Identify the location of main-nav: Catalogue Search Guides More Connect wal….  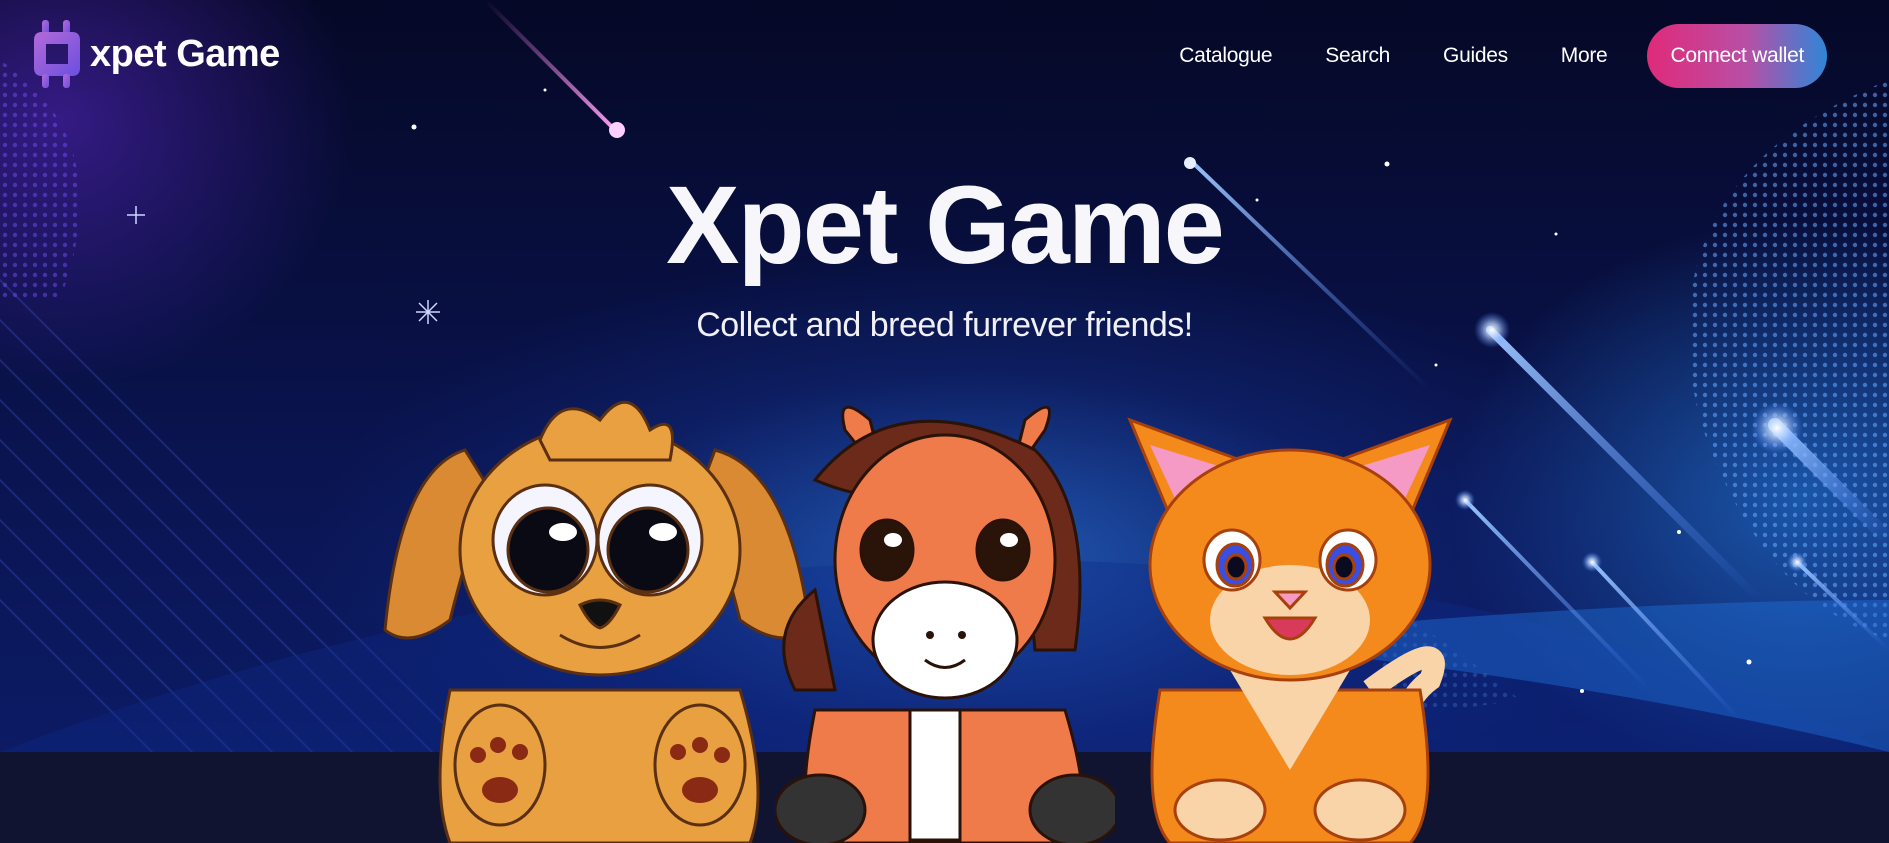
(1503, 56).